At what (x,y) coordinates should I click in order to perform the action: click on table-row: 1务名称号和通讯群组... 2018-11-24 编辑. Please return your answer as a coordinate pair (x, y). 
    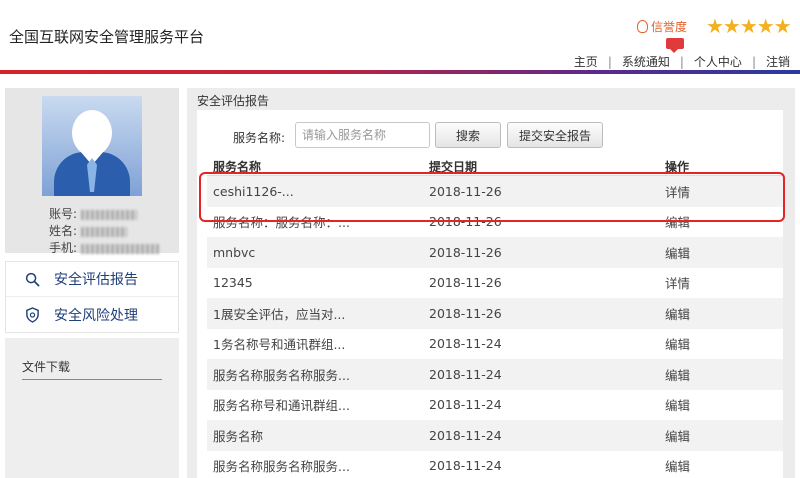
    Looking at the image, I should click on (495, 344).